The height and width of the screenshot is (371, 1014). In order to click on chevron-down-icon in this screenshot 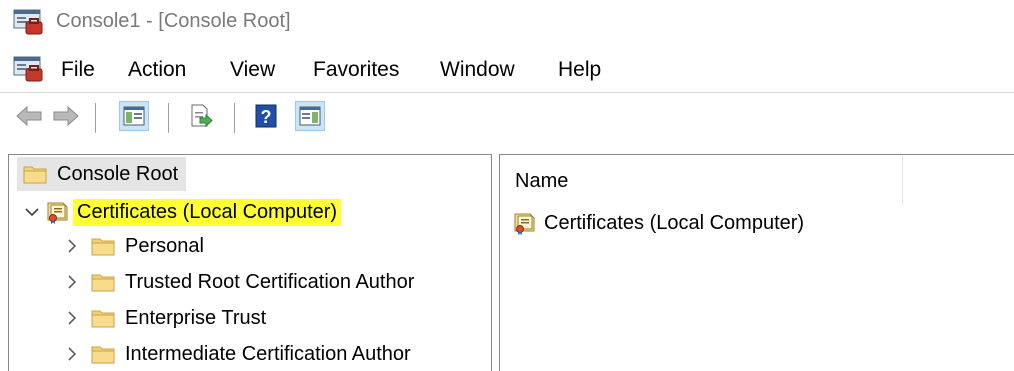, I will do `click(32, 212)`.